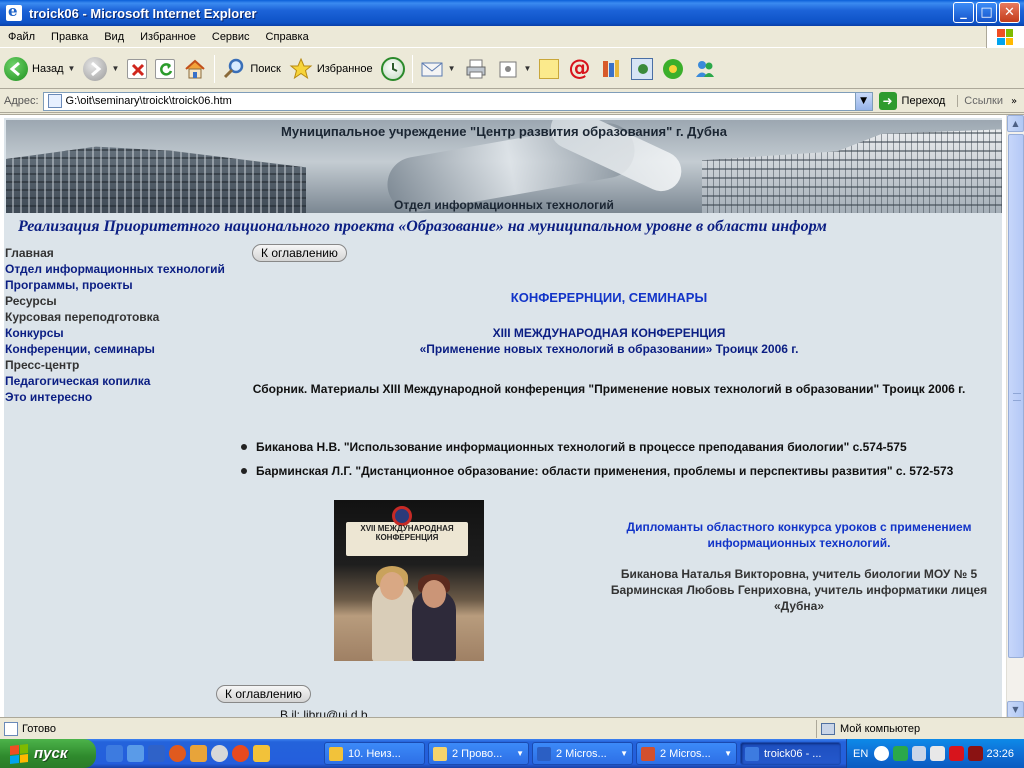 Image resolution: width=1024 pixels, height=768 pixels. I want to click on desktop-quicklaunch-icon, so click(135, 753).